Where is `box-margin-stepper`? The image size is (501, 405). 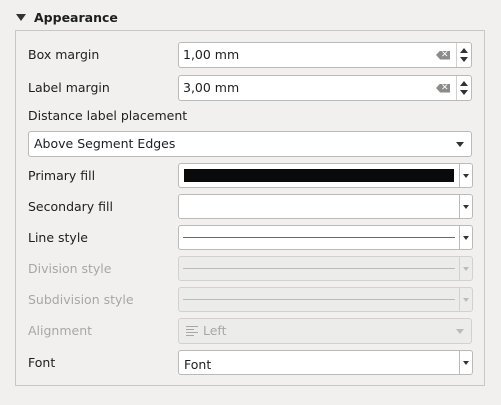 box-margin-stepper is located at coordinates (463, 55).